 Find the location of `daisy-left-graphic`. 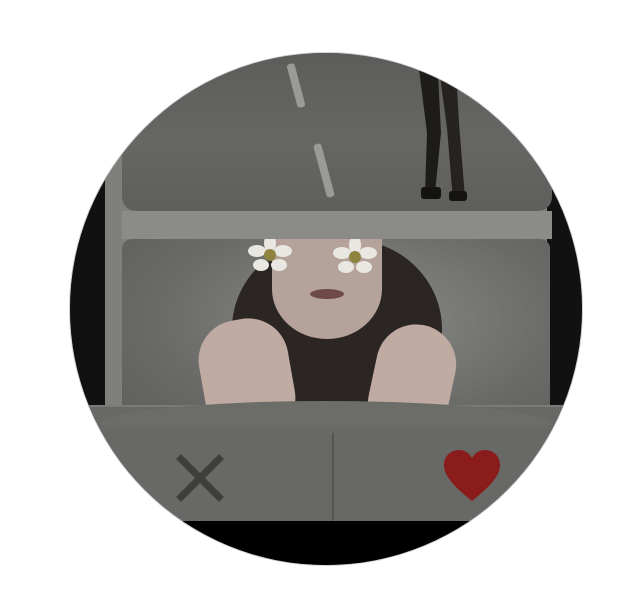

daisy-left-graphic is located at coordinates (270, 255).